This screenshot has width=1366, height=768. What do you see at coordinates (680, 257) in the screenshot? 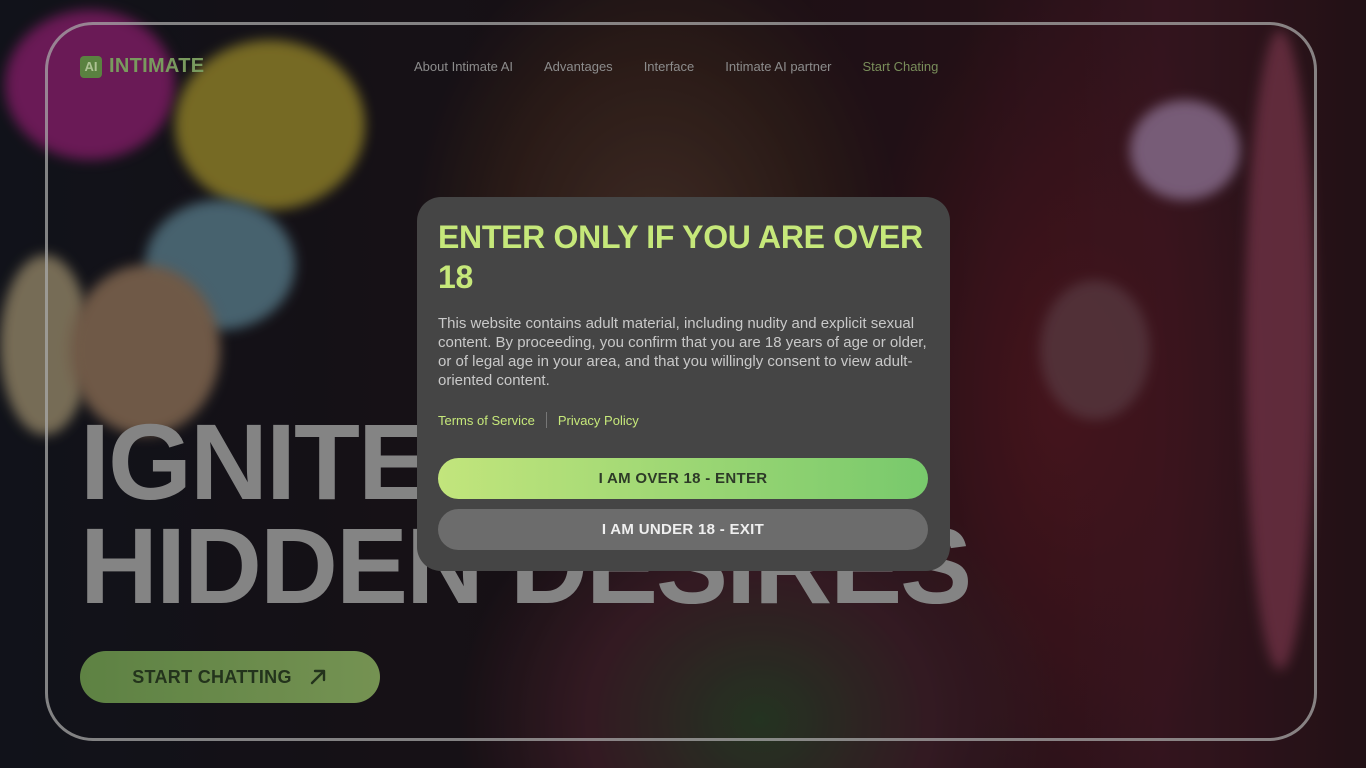
I see `age-gate-title: ENTER ONLY IF YOU ARE OVER 18` at bounding box center [680, 257].